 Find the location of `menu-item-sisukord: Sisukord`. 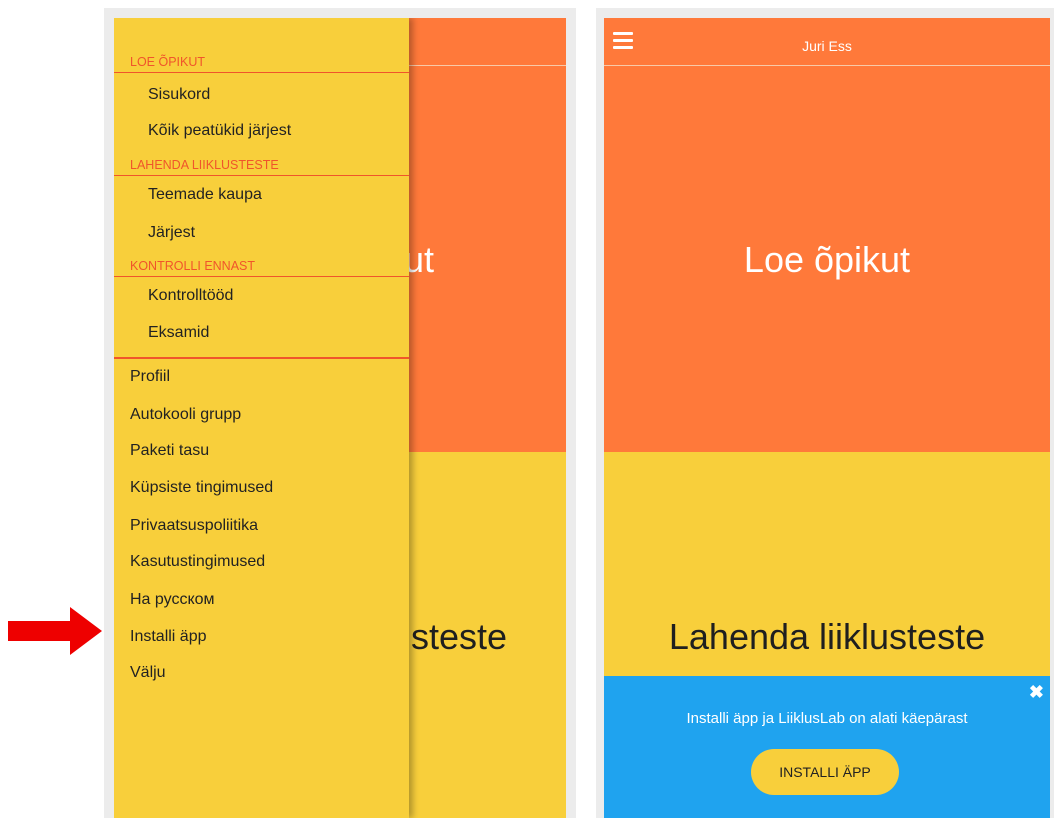

menu-item-sisukord: Sisukord is located at coordinates (179, 95).